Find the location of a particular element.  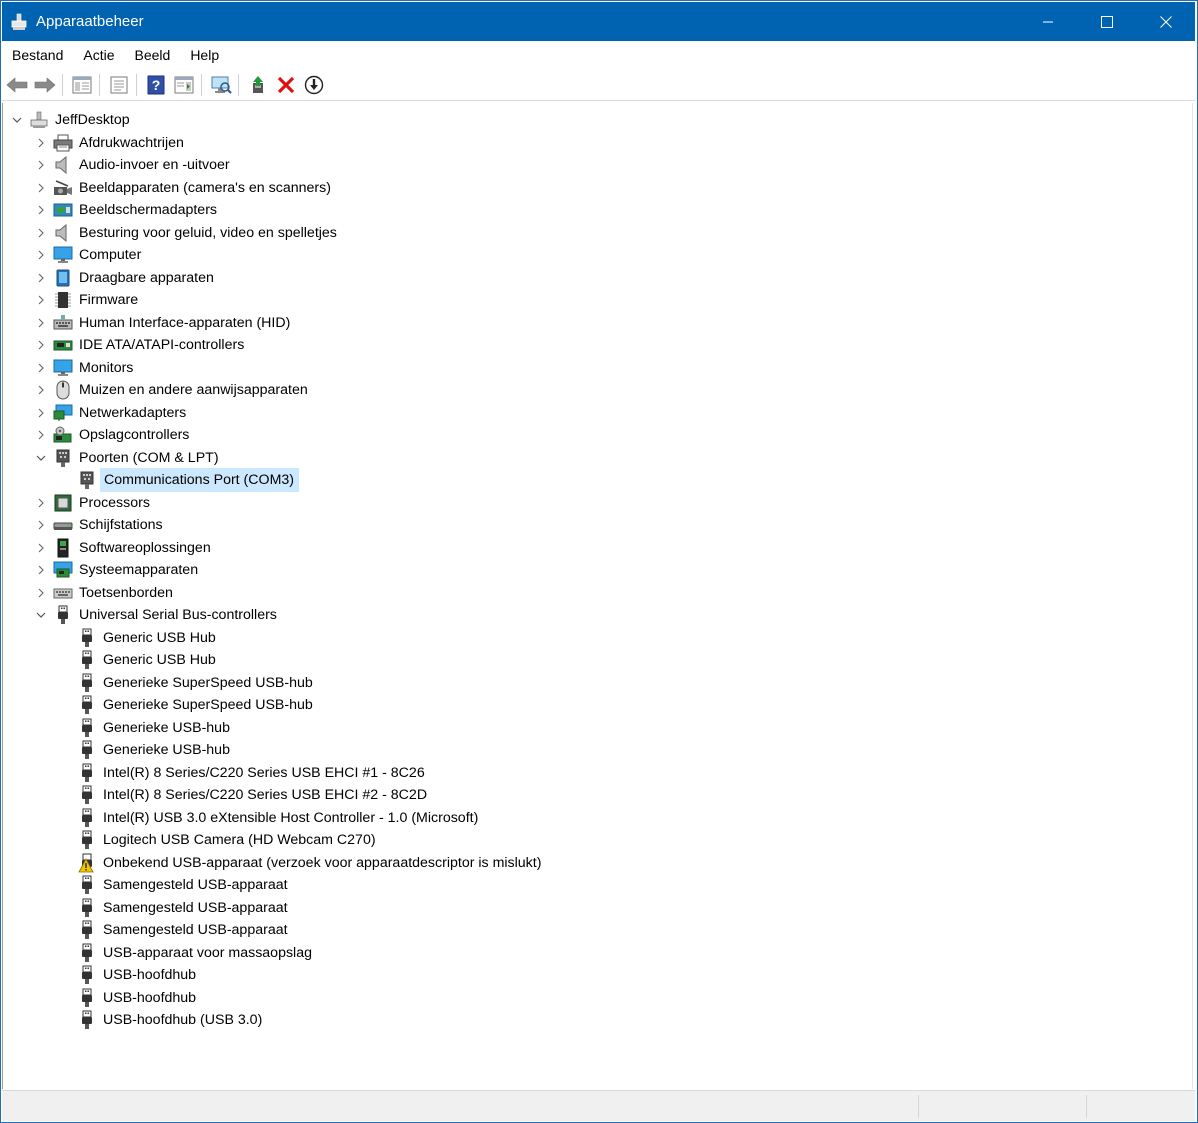

tree-category-human-interface-apparaten-hid: Human Interface-apparaten (HID) is located at coordinates (164, 323).